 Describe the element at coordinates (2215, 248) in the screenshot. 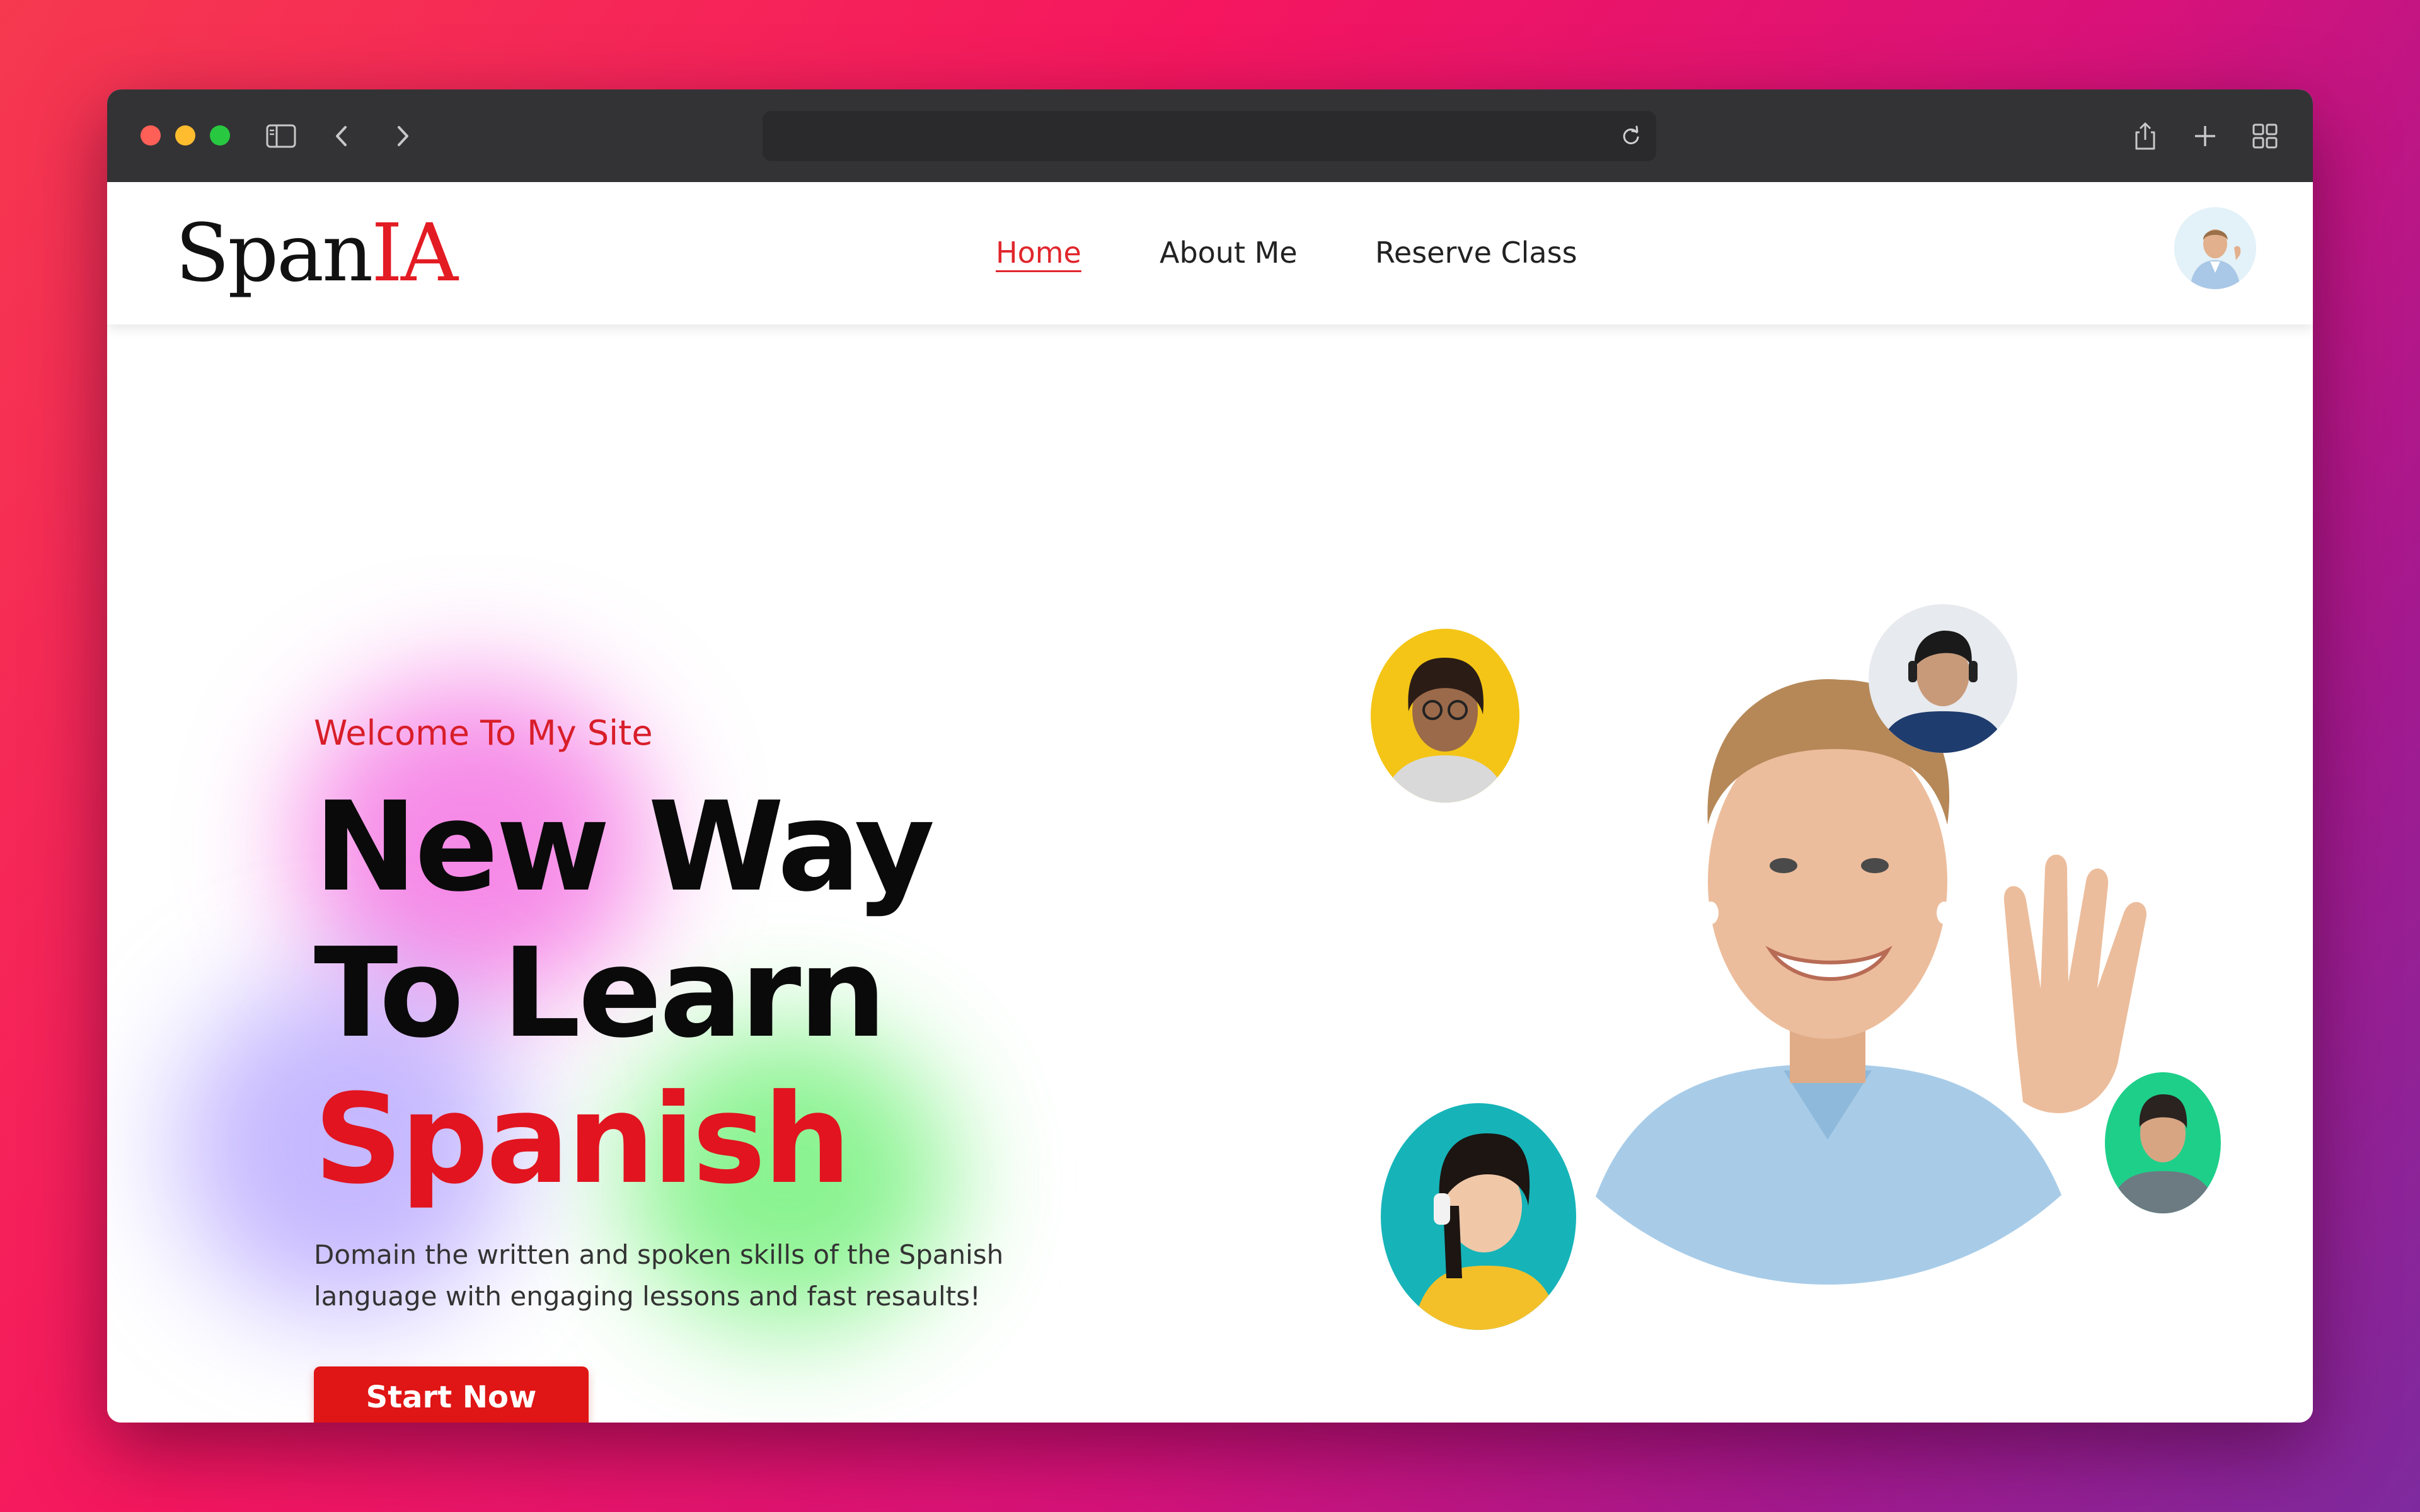

I see `user-avatar` at that location.